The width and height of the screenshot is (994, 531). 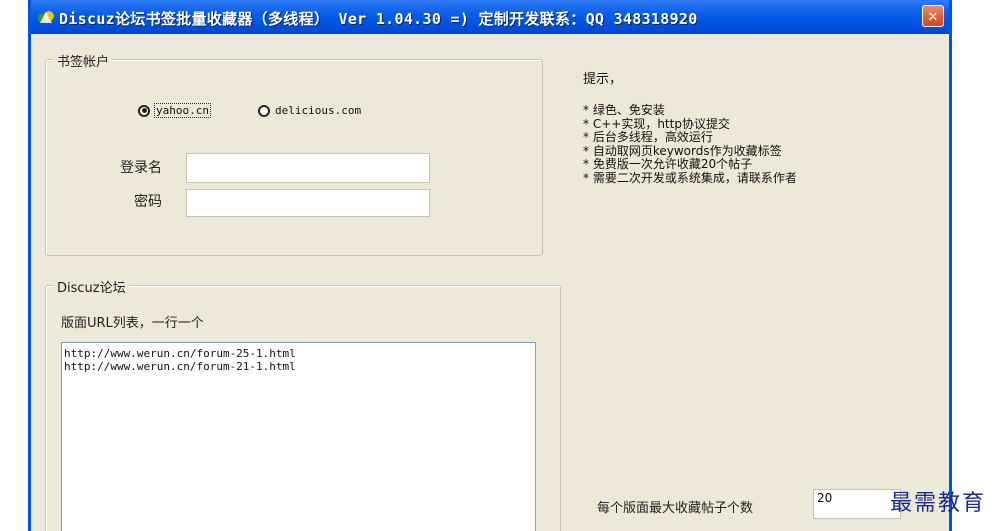 I want to click on tip-item: 免费版一次允许收藏20个帖子, so click(x=690, y=164).